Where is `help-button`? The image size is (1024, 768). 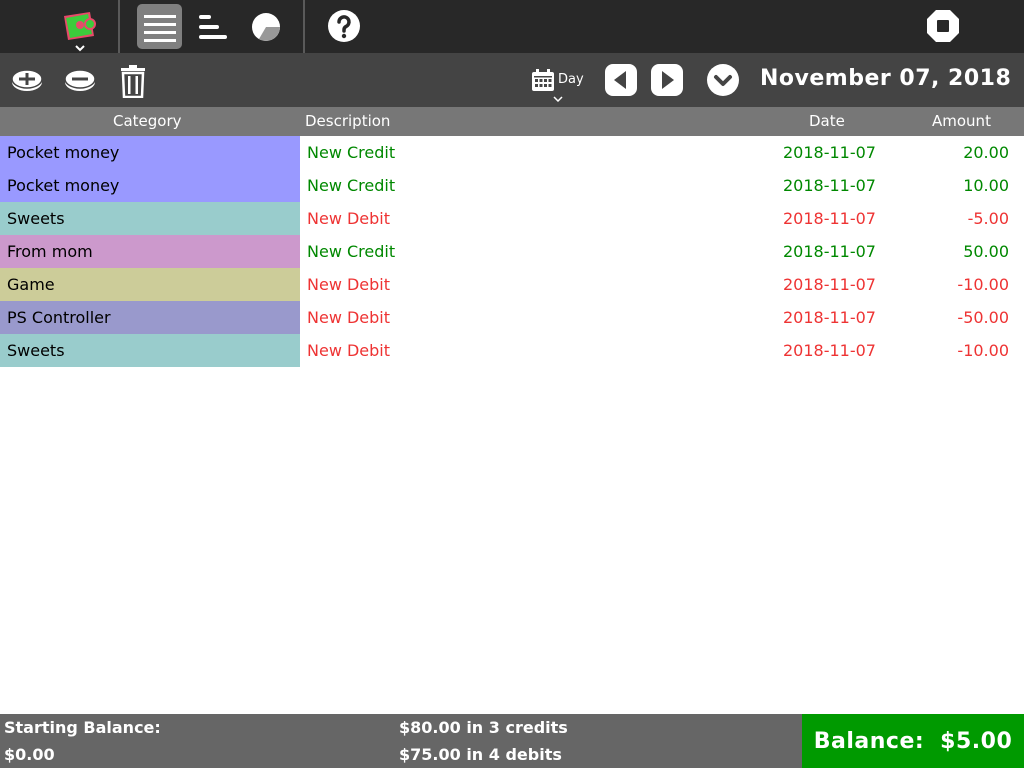 help-button is located at coordinates (344, 26).